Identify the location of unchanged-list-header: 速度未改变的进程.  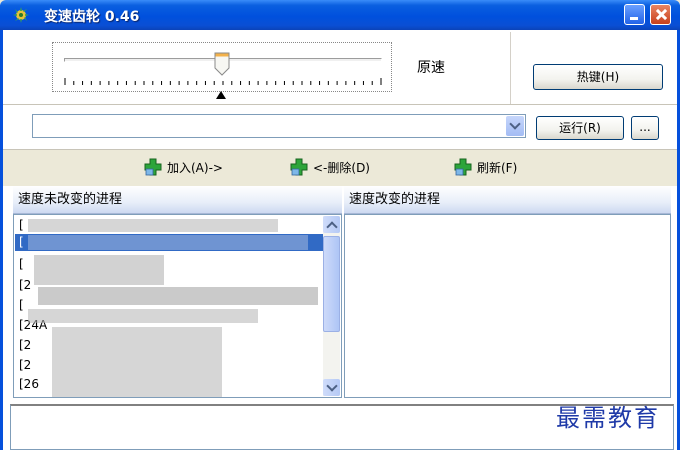
(177, 200).